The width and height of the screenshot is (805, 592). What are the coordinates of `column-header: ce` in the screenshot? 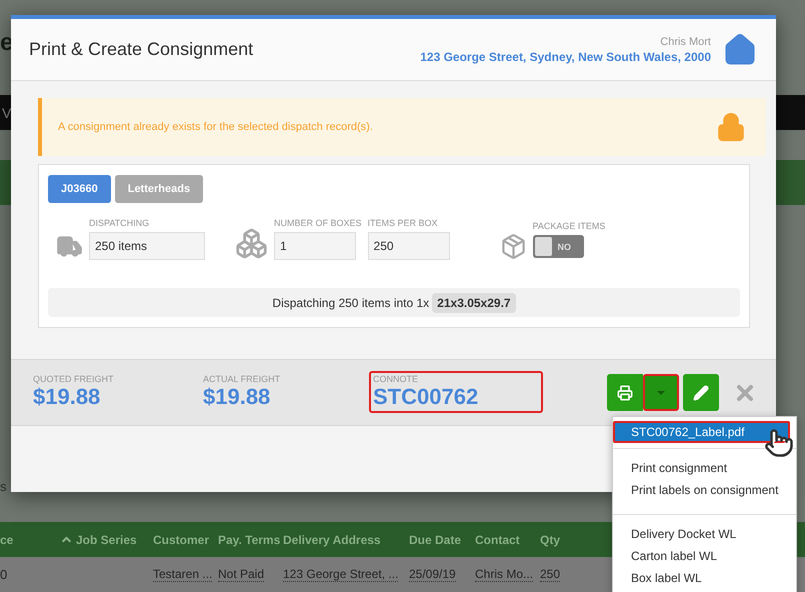 It's located at (22, 539).